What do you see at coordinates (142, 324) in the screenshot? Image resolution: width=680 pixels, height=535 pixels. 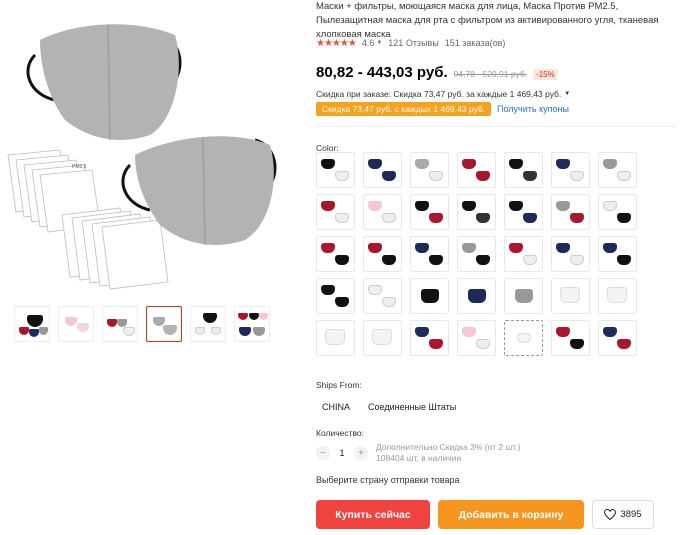 I see `thumbnail-strip` at bounding box center [142, 324].